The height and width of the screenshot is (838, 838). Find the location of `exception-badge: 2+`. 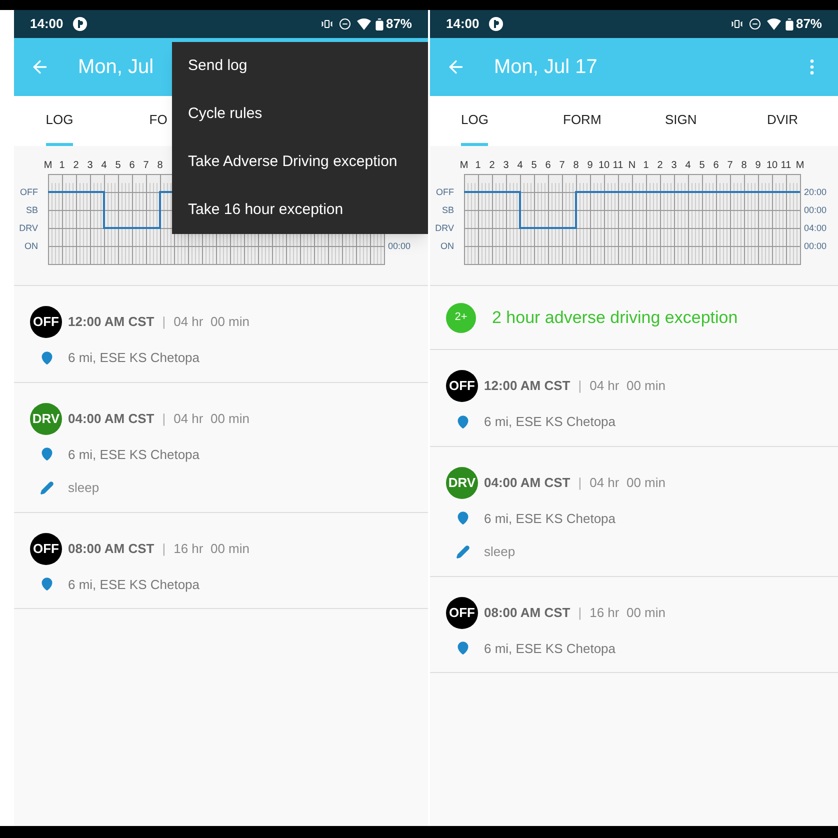

exception-badge: 2+ is located at coordinates (461, 317).